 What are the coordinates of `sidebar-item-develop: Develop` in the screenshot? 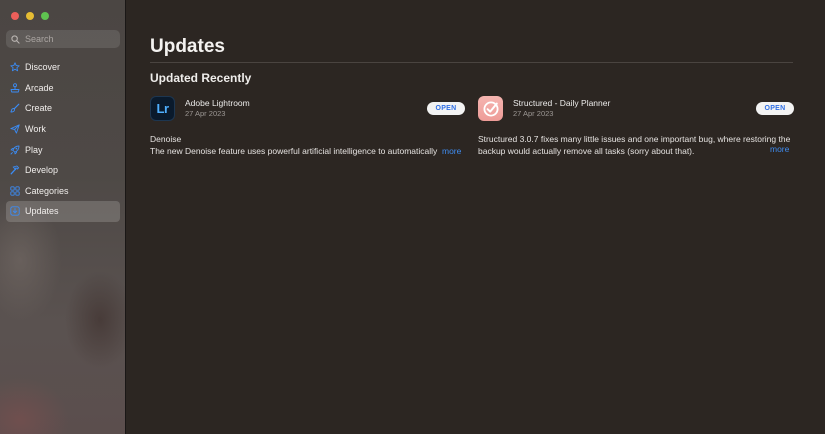 It's located at (63, 170).